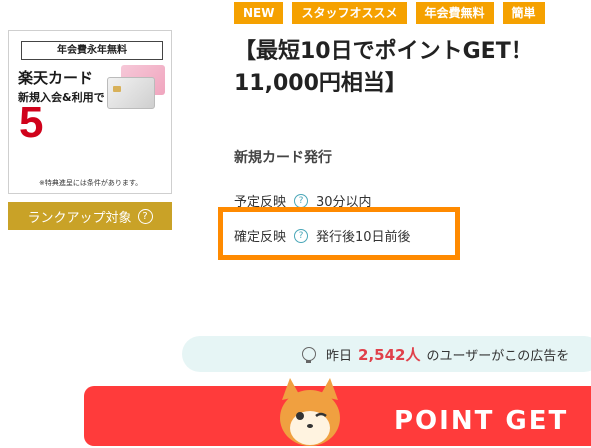 Image resolution: width=591 pixels, height=448 pixels. I want to click on annual-fee-label: 年会費永年無料, so click(92, 50).